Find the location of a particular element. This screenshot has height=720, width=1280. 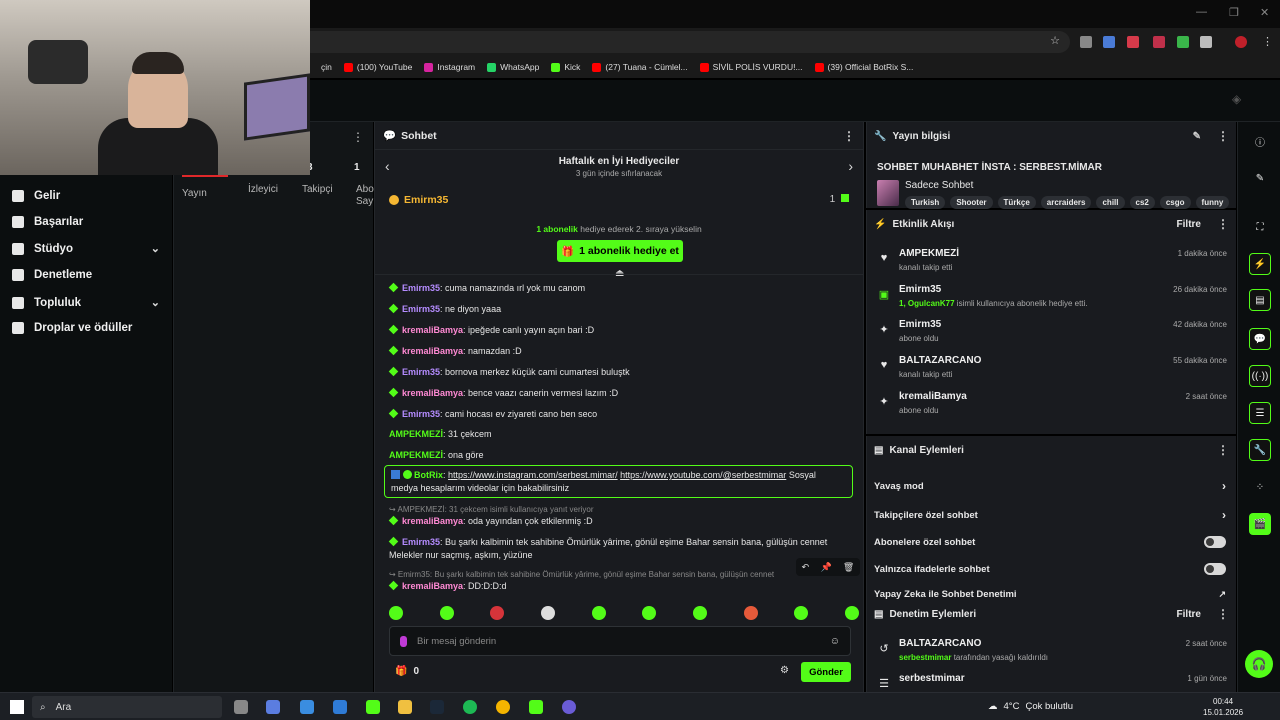

stream-tag: chill is located at coordinates (1110, 202).